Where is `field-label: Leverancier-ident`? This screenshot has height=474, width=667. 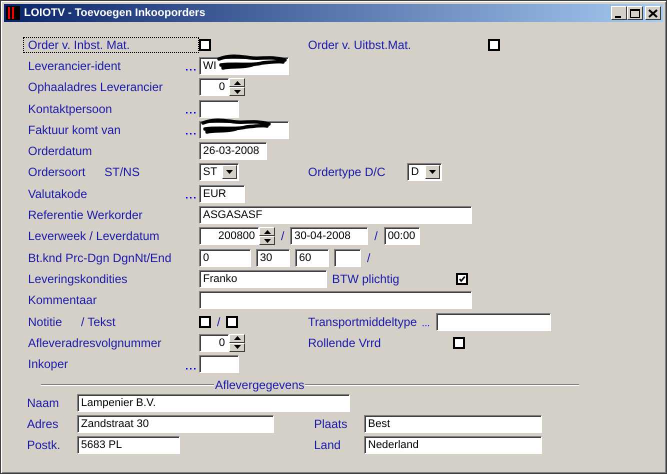 field-label: Leverancier-ident is located at coordinates (74, 66).